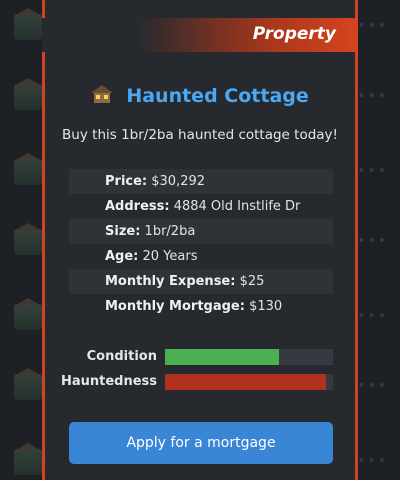 The image size is (400, 480). I want to click on detail-row-monthly-expense: Monthly Expense: $25, so click(201, 281).